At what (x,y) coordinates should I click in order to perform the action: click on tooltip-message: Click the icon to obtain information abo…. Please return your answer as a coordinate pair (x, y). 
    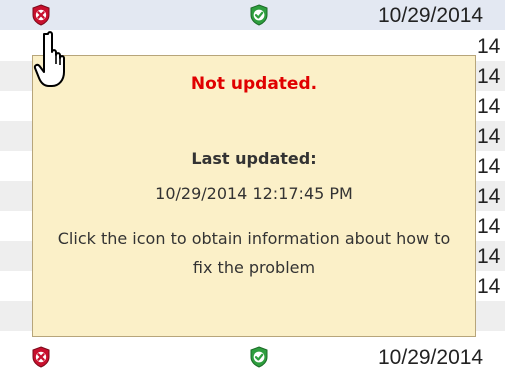
    Looking at the image, I should click on (254, 253).